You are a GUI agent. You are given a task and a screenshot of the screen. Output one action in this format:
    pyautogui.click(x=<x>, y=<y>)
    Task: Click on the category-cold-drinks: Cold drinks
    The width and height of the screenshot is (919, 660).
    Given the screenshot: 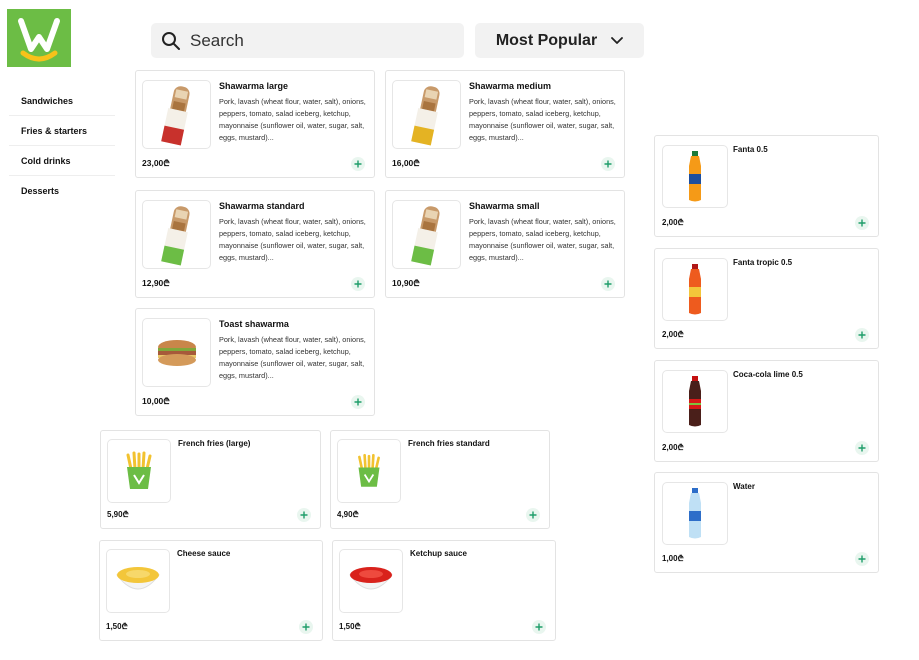 What is the action you would take?
    pyautogui.click(x=62, y=161)
    